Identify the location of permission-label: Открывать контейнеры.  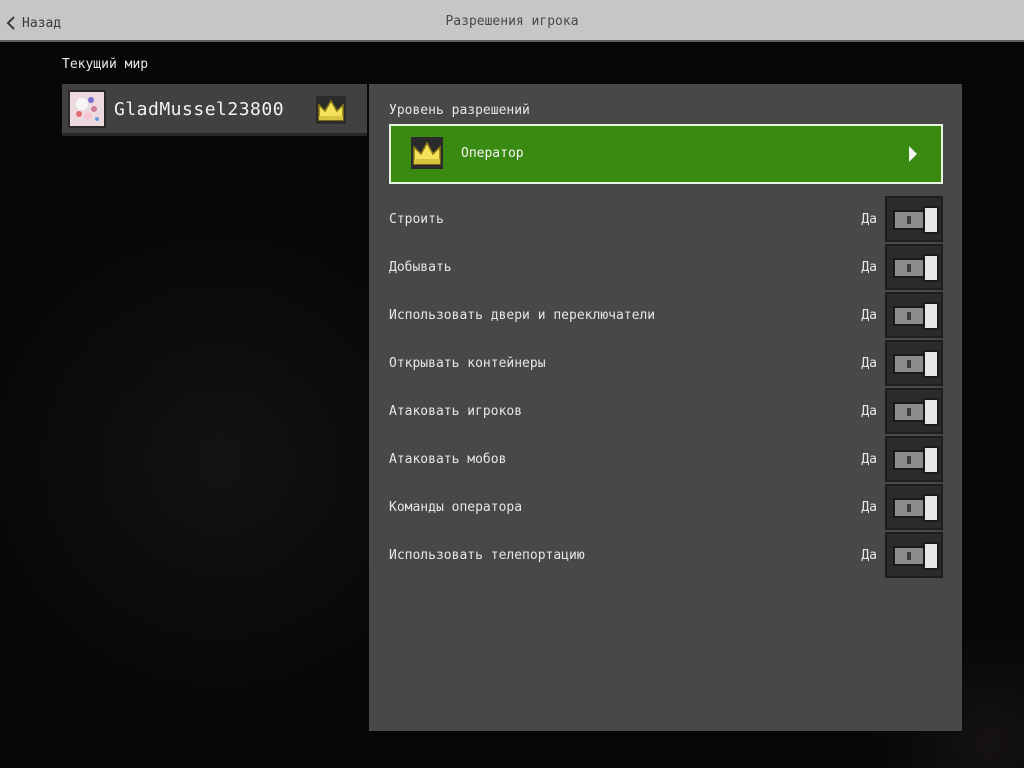
(467, 363).